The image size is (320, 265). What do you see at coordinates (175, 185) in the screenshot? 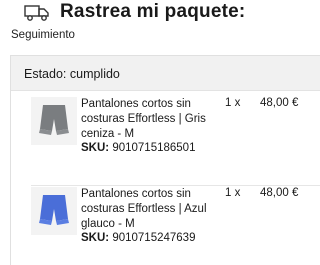
I see `item-divider` at bounding box center [175, 185].